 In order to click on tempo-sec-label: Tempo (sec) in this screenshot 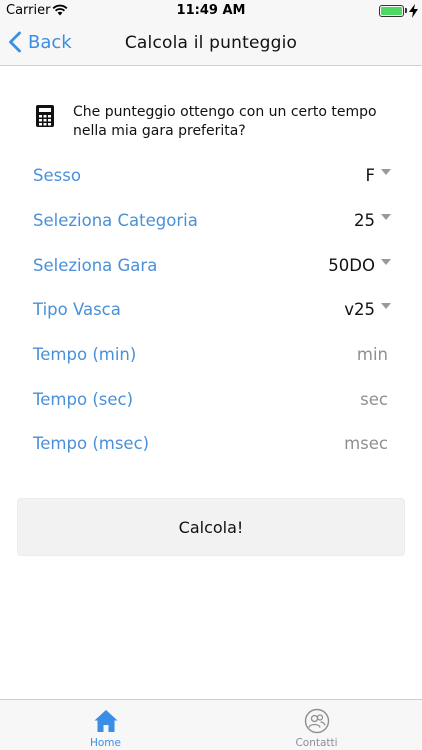, I will do `click(83, 399)`.